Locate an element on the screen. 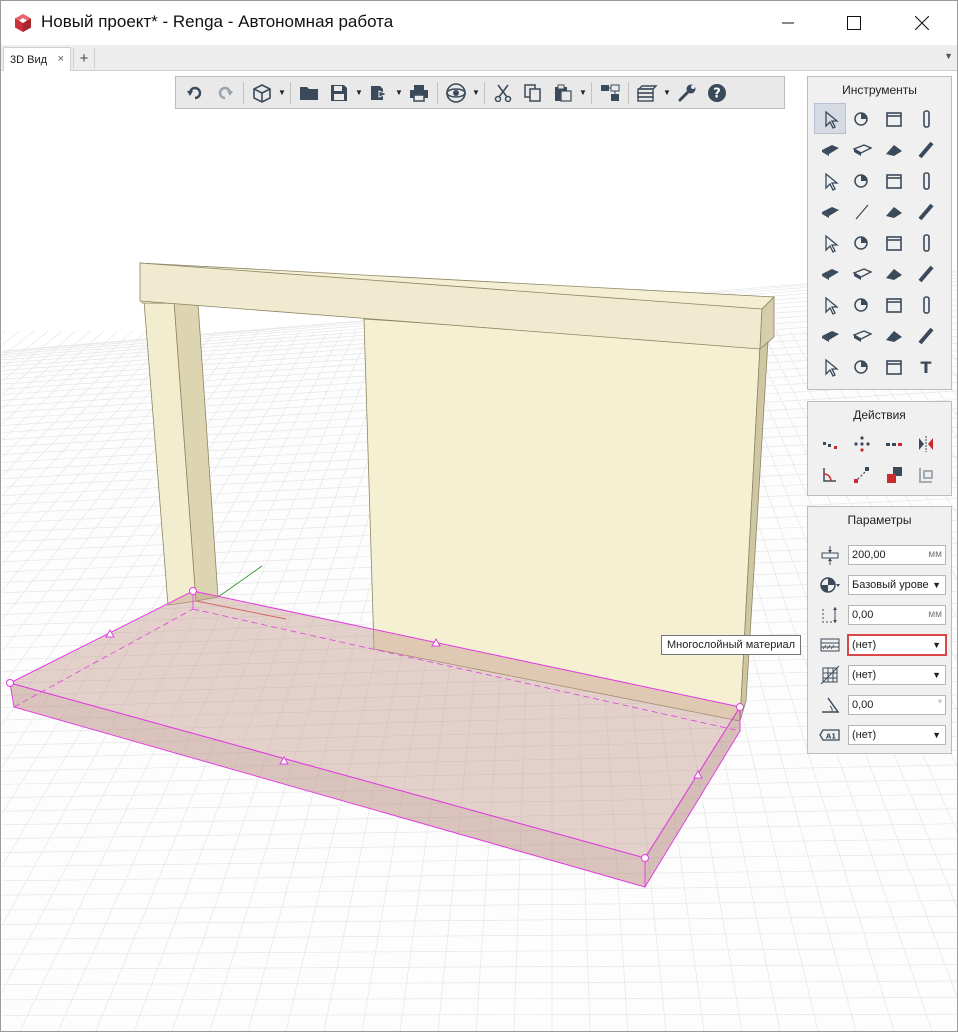  redo-button is located at coordinates (225, 93).